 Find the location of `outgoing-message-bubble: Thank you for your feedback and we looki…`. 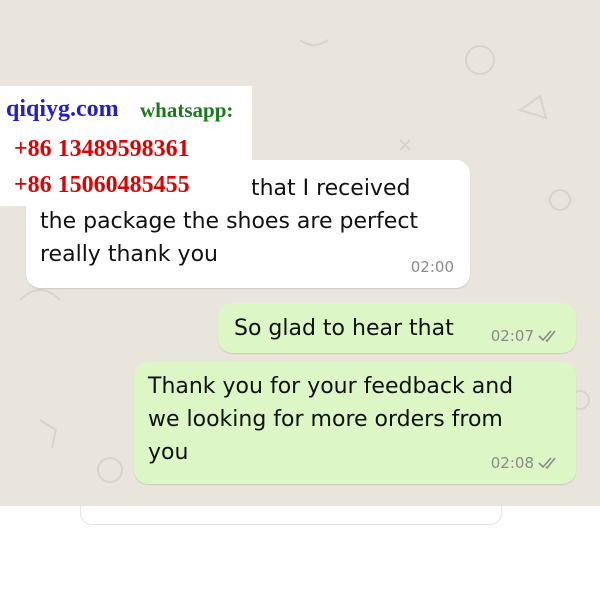

outgoing-message-bubble: Thank you for your feedback and we looki… is located at coordinates (355, 423).